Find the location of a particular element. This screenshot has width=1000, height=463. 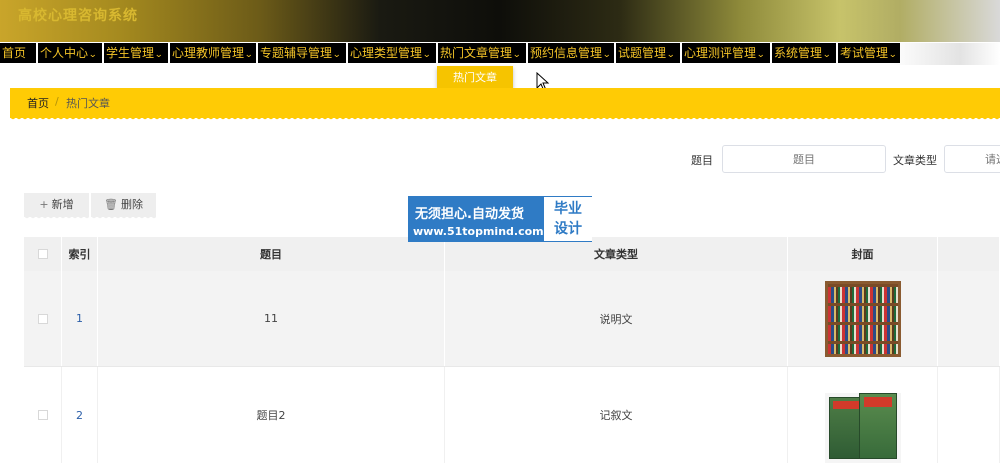

add-button-label: 新增 is located at coordinates (62, 204).